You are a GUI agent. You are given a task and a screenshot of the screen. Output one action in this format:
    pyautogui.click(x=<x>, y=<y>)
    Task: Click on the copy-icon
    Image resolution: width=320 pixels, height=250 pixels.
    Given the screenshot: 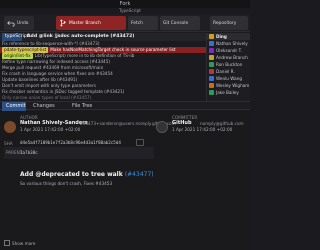 What is the action you would take?
    pyautogui.click(x=140, y=142)
    